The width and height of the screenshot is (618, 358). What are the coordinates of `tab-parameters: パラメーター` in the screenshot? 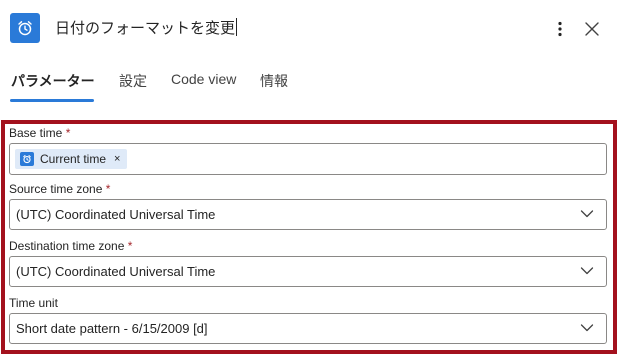 It's located at (53, 81).